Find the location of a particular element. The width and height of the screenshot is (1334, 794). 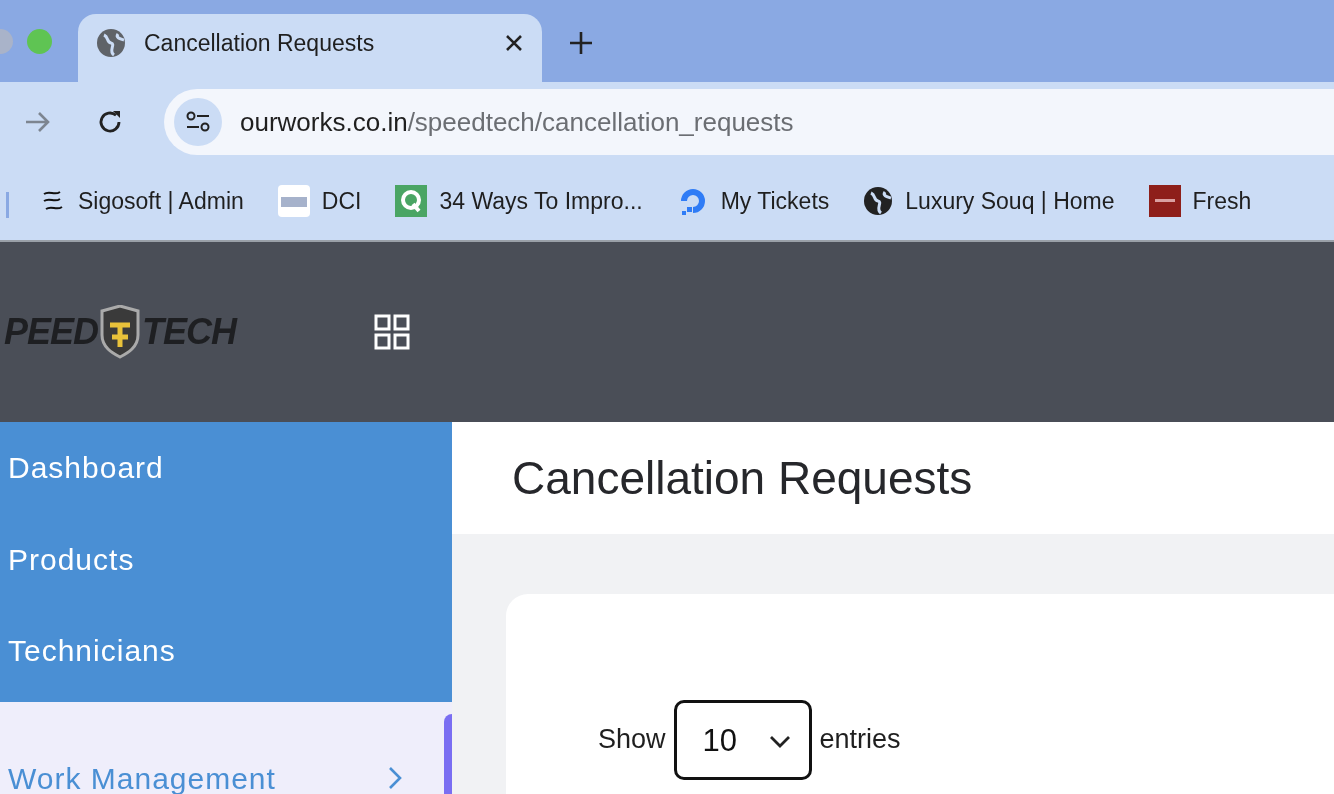

address-bar: ourworks.co.in/speedtech/cancellation_requests is located at coordinates (749, 122).